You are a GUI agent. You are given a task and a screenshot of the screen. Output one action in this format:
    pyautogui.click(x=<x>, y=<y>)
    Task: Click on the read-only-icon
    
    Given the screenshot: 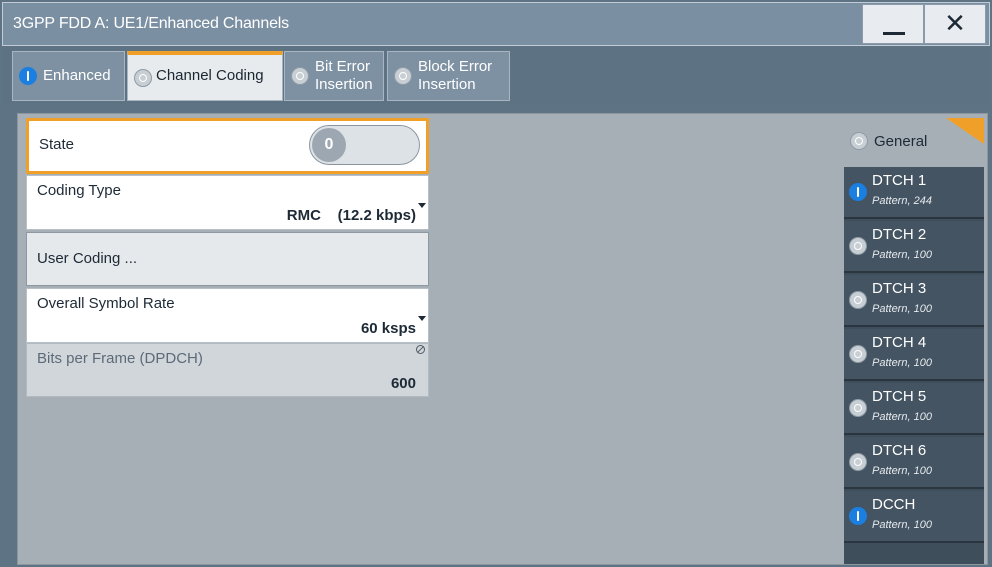 What is the action you would take?
    pyautogui.click(x=420, y=349)
    